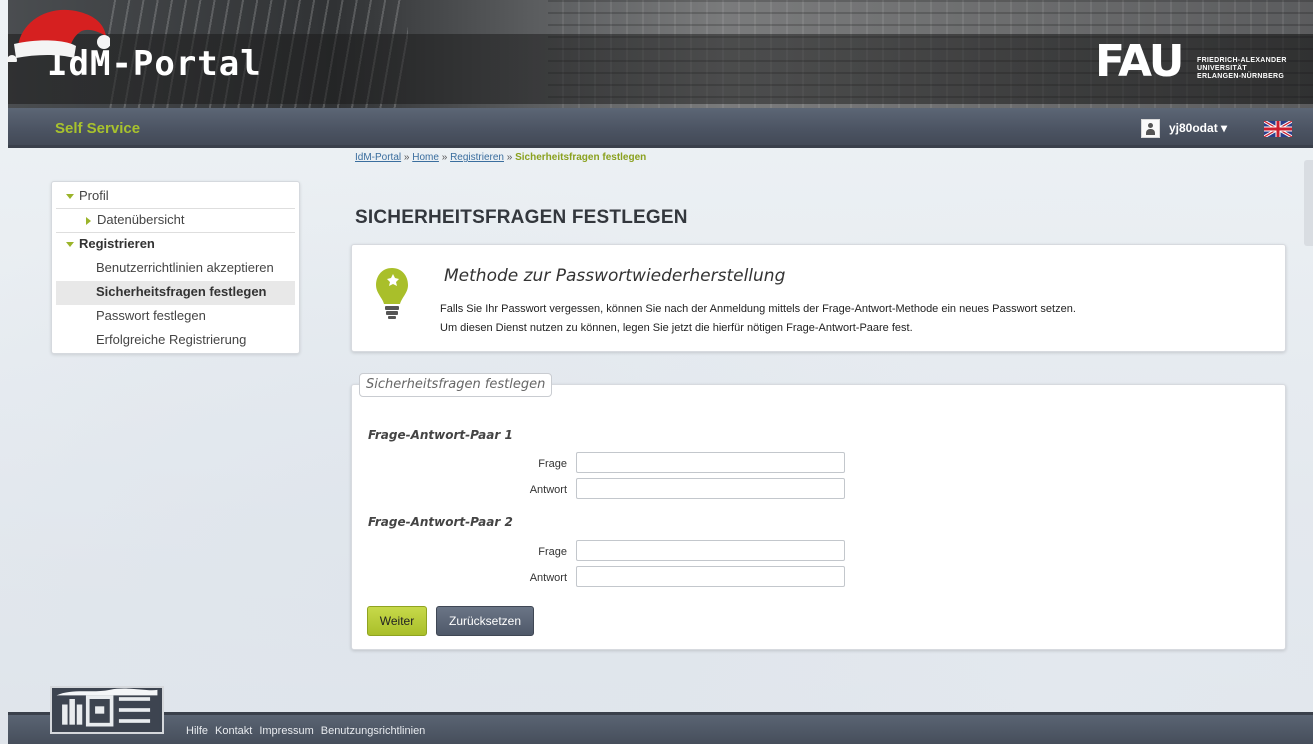 This screenshot has width=1313, height=744. I want to click on breadcrumb-idm-portal: IdM-Portal, so click(378, 157).